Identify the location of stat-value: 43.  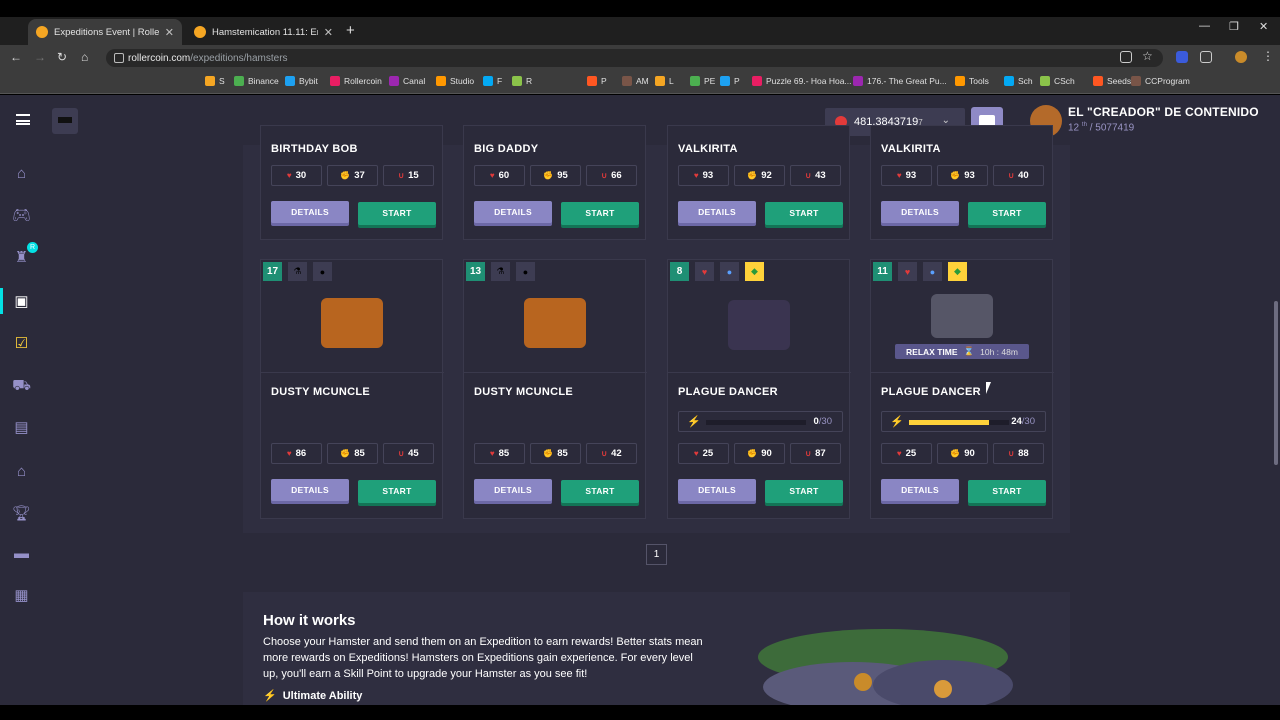
(820, 175).